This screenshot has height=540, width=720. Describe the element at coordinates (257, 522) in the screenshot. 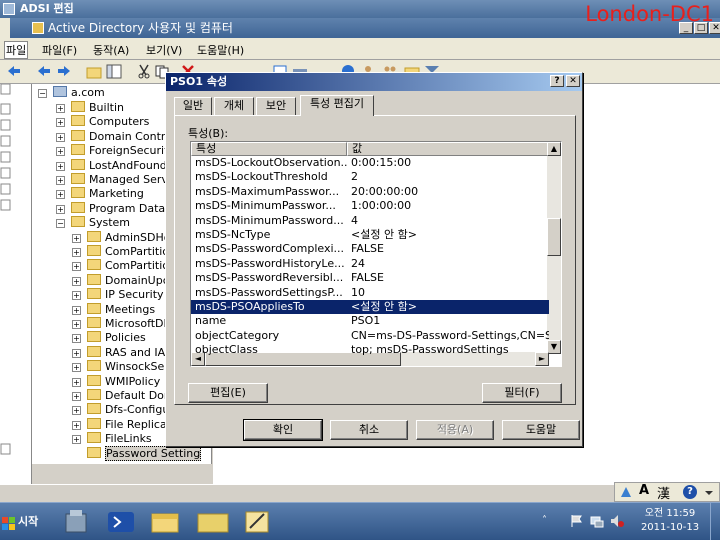

I see `adsi-edit-task-icon` at that location.